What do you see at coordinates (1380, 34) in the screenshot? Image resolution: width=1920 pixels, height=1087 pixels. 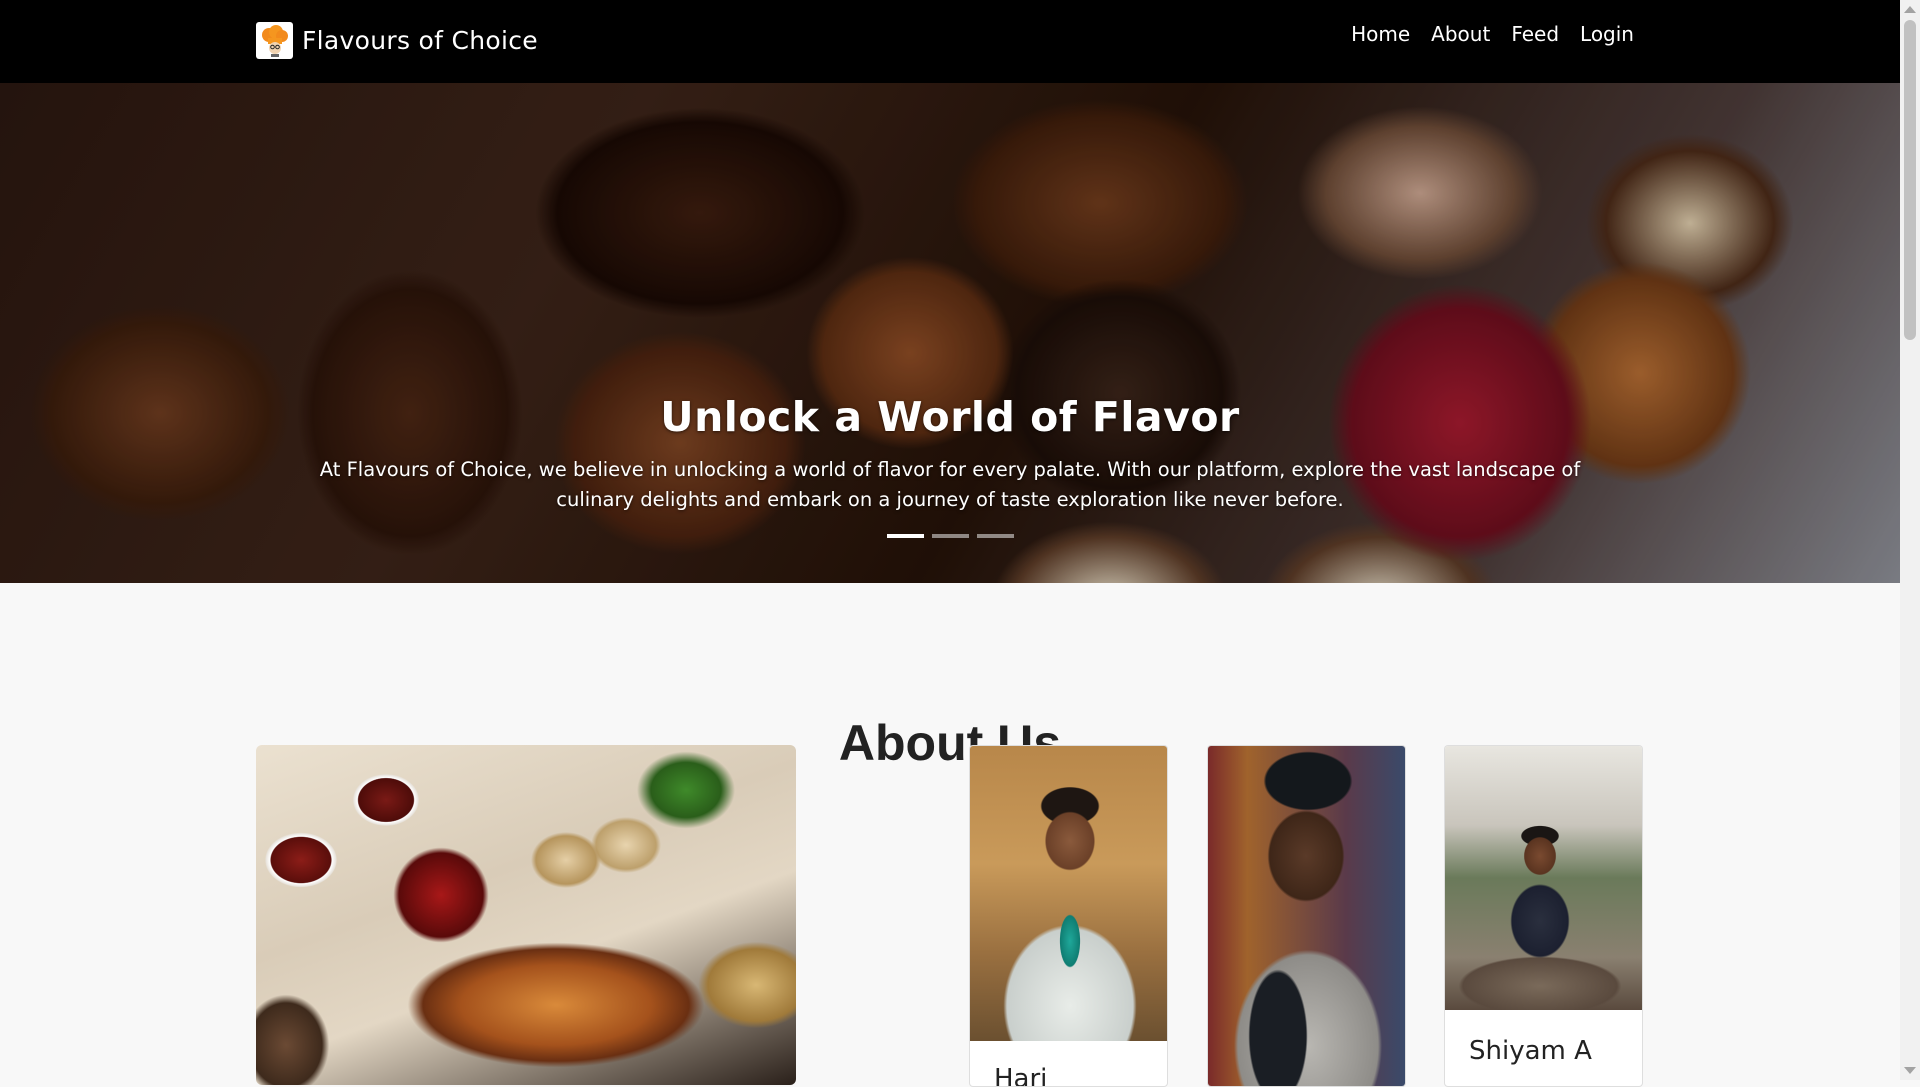 I see `nav-link-home: Home` at bounding box center [1380, 34].